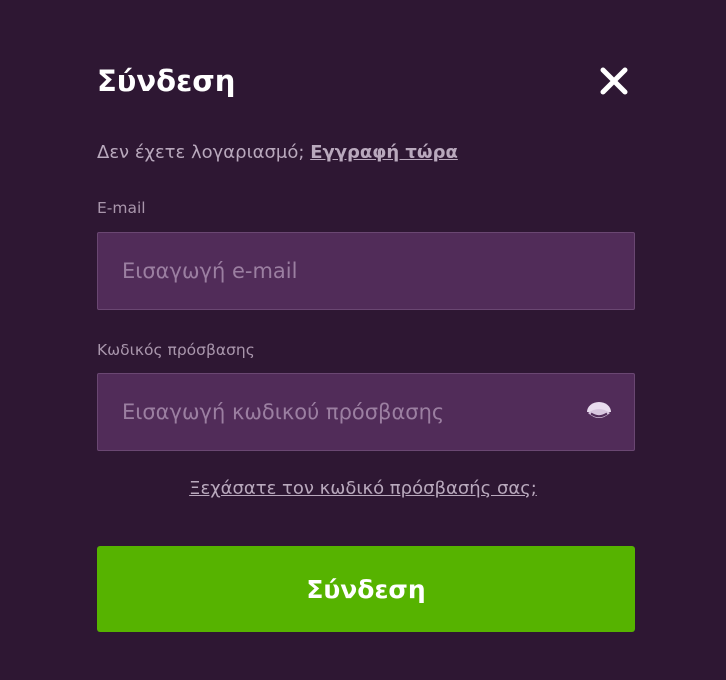  Describe the element at coordinates (166, 81) in the screenshot. I see `modal-title: Σύνδεση` at that location.